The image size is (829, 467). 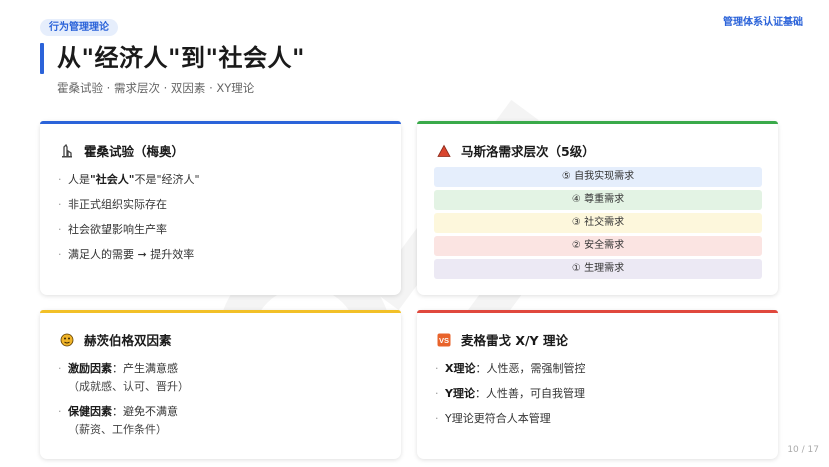 I want to click on level-self-actualization: ⑤ 自我实现需求, so click(x=598, y=177).